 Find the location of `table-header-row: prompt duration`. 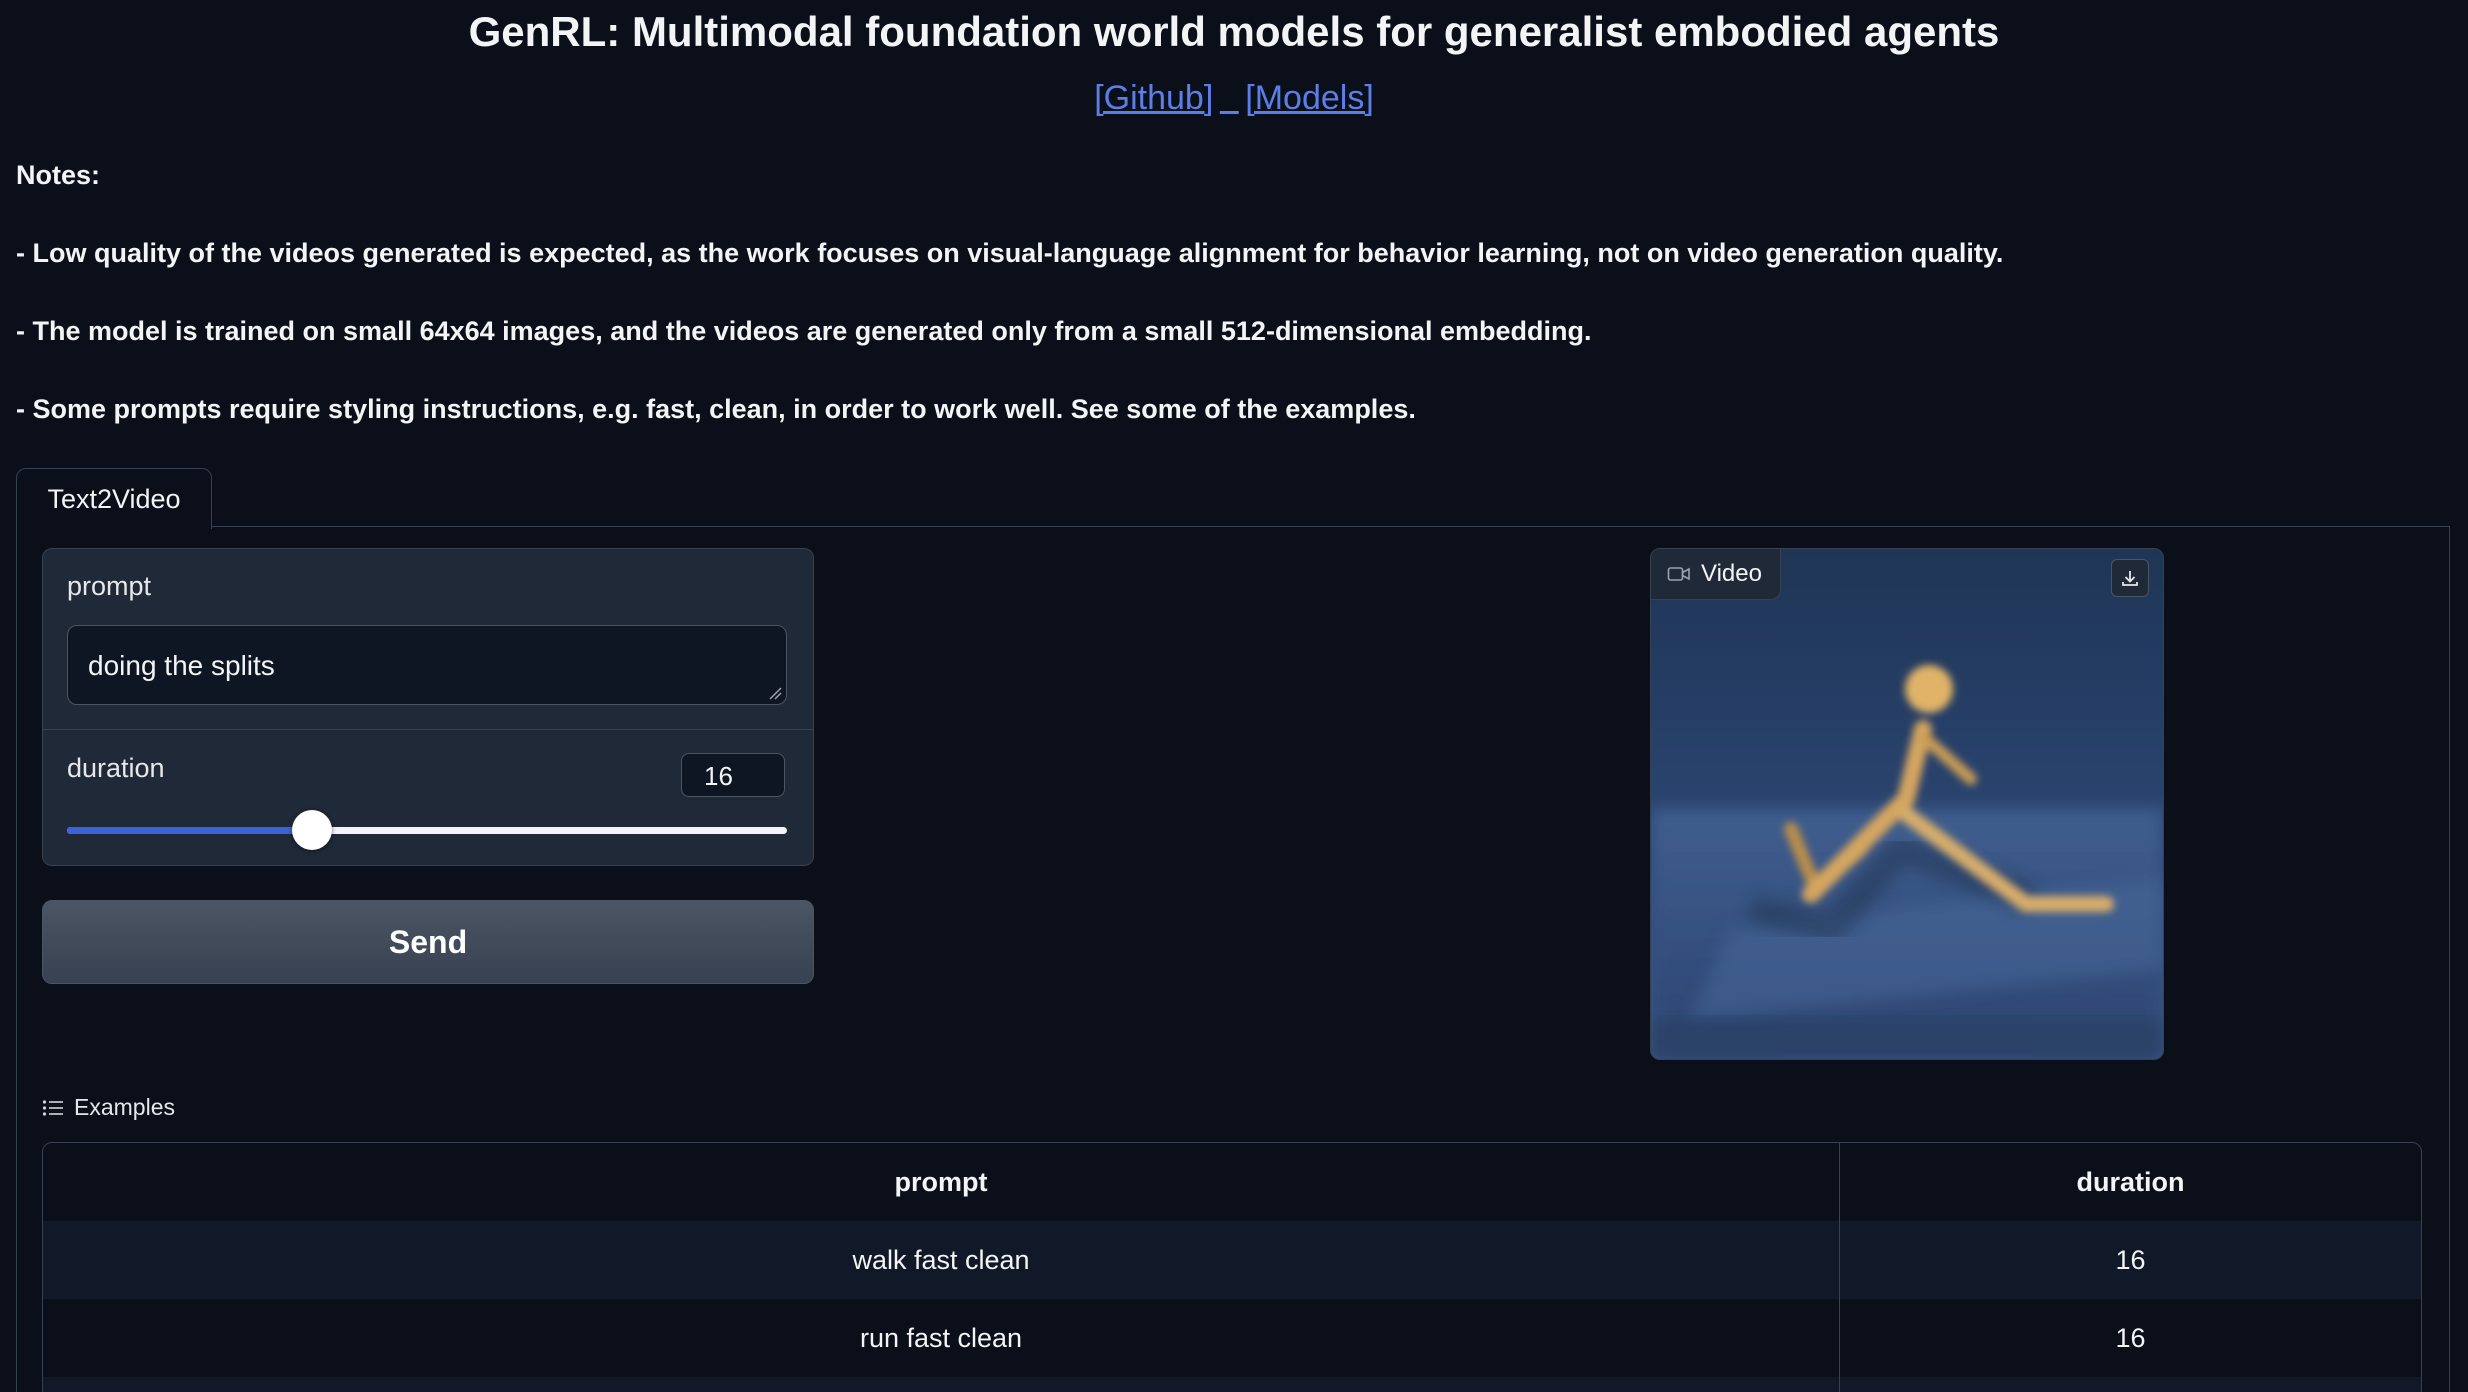

table-header-row: prompt duration is located at coordinates (1232, 1182).